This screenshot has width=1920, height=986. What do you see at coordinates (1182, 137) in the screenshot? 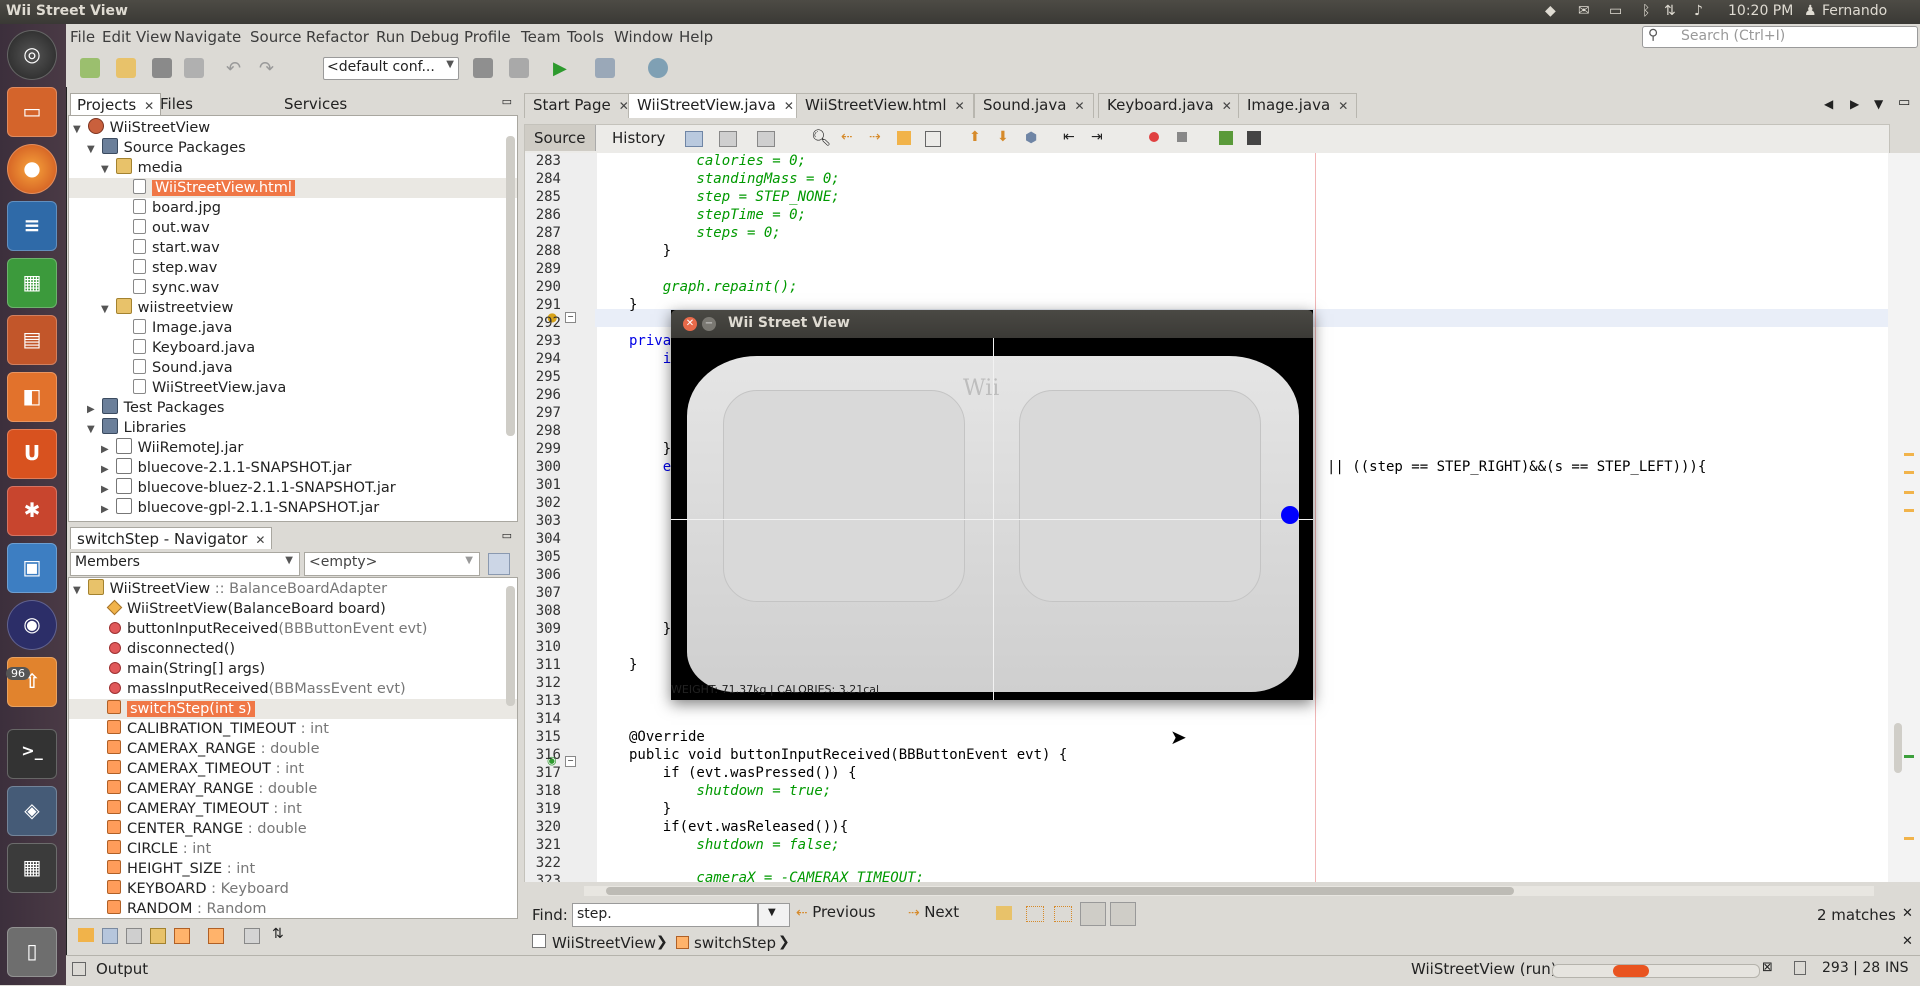
I see `stop-macro-icon` at bounding box center [1182, 137].